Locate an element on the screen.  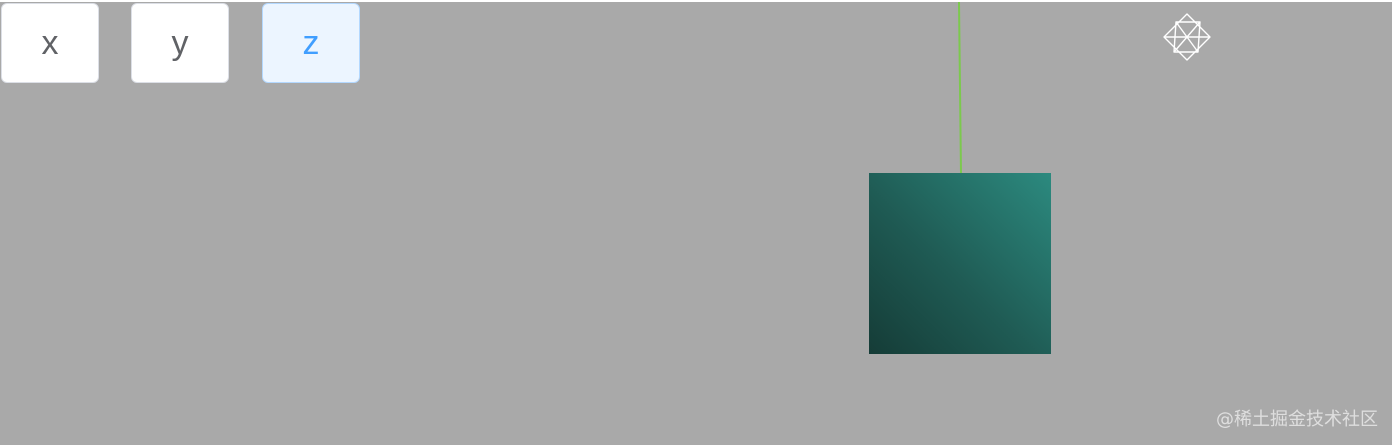
wireframe-octahedron-icon is located at coordinates (1187, 37).